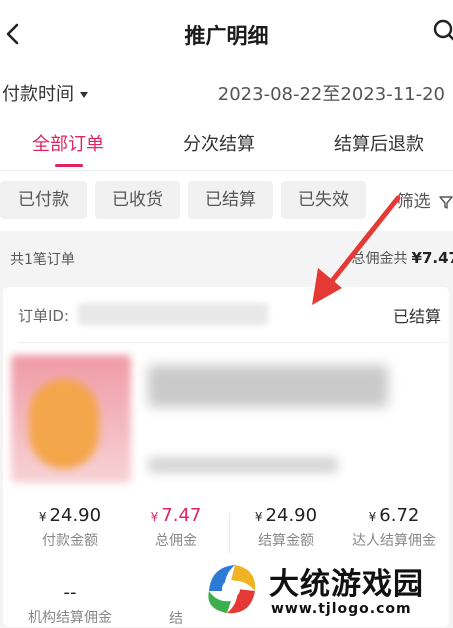  I want to click on filter-bar: 付款时间 2023-08-22至2023-11-20, so click(226, 91).